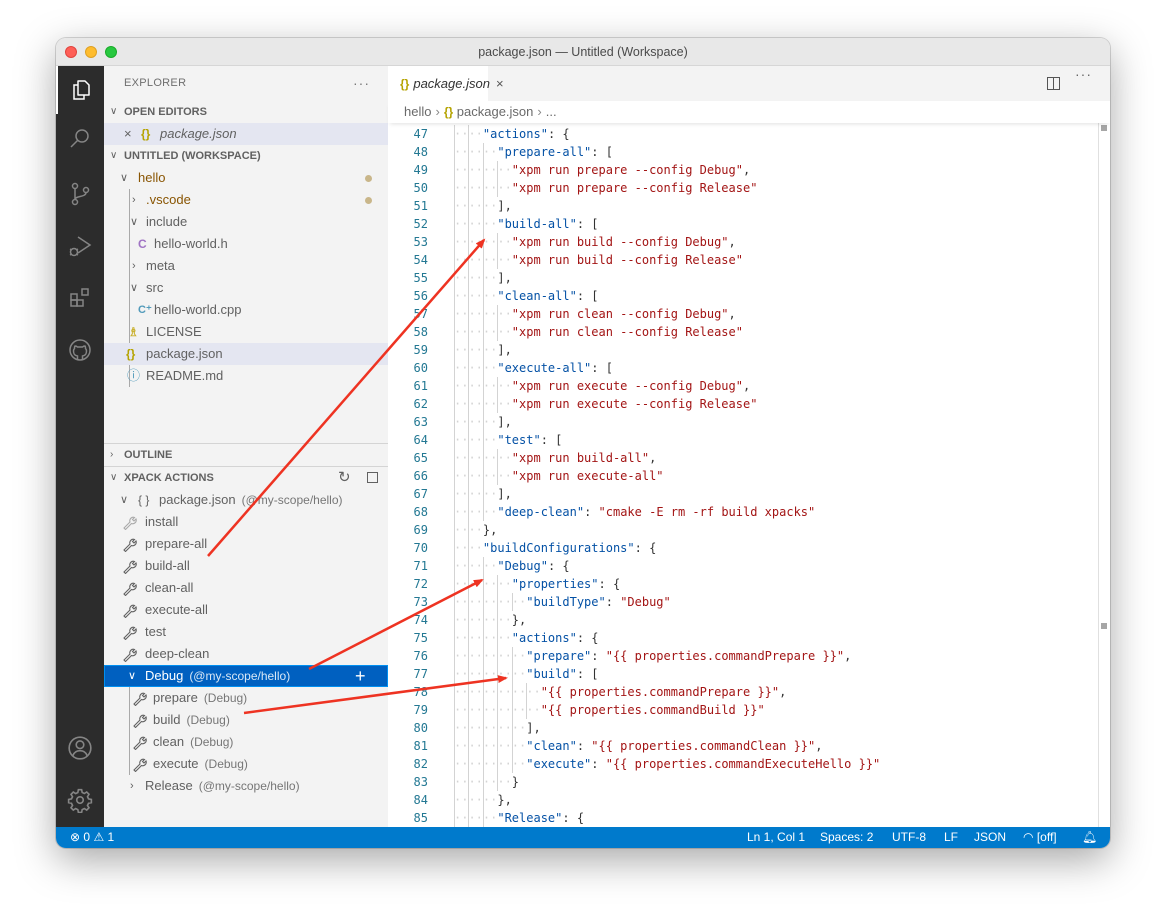 This screenshot has width=1166, height=923. I want to click on json-file-icon: {}, so click(131, 354).